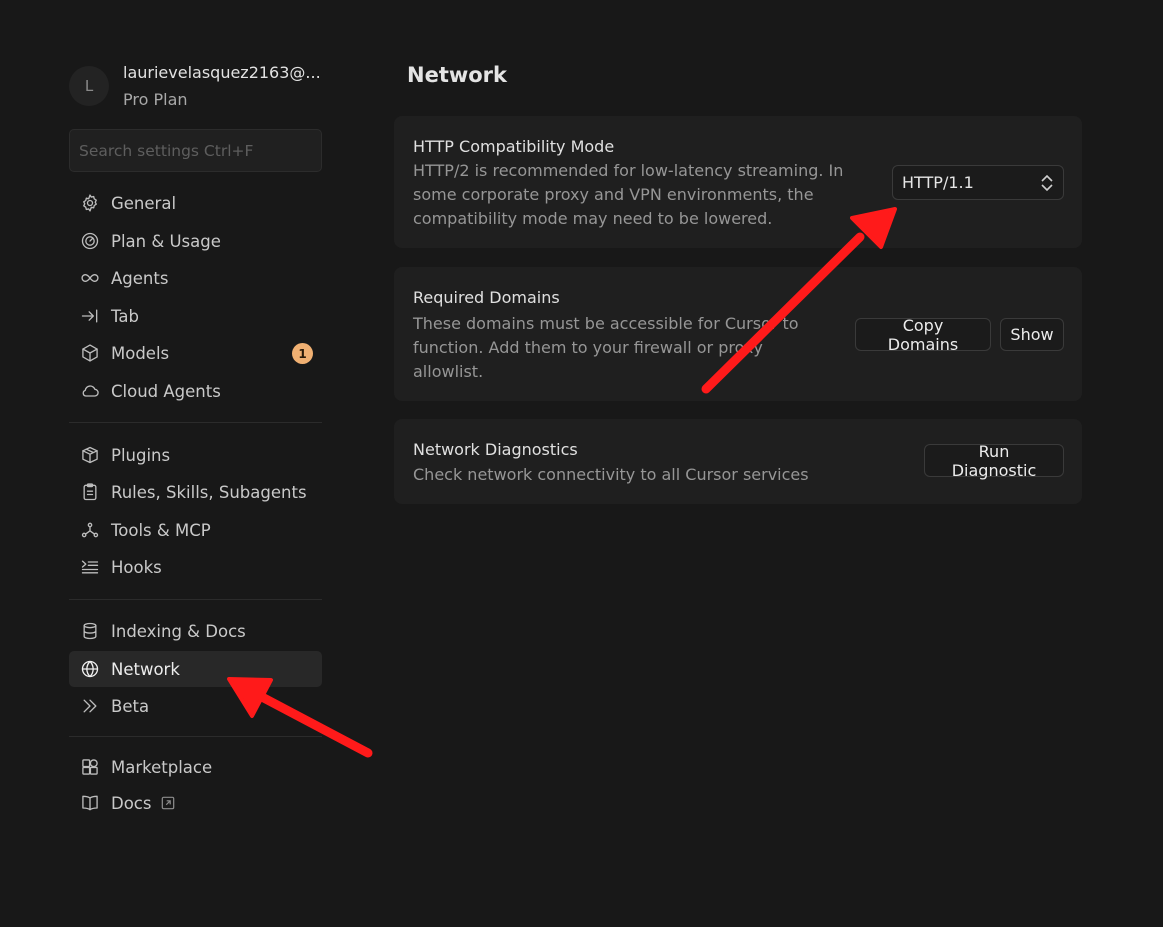 The height and width of the screenshot is (927, 1163). I want to click on sidebar-item-network: Network, so click(195, 669).